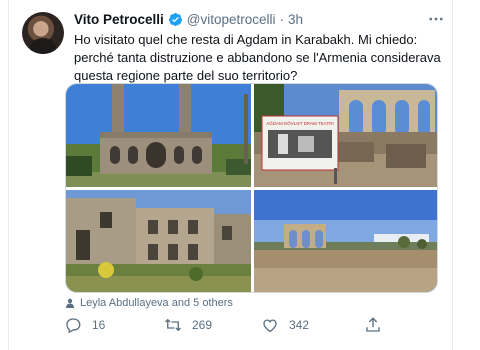 The width and height of the screenshot is (480, 350). What do you see at coordinates (345, 241) in the screenshot?
I see `photo-field-ruin` at bounding box center [345, 241].